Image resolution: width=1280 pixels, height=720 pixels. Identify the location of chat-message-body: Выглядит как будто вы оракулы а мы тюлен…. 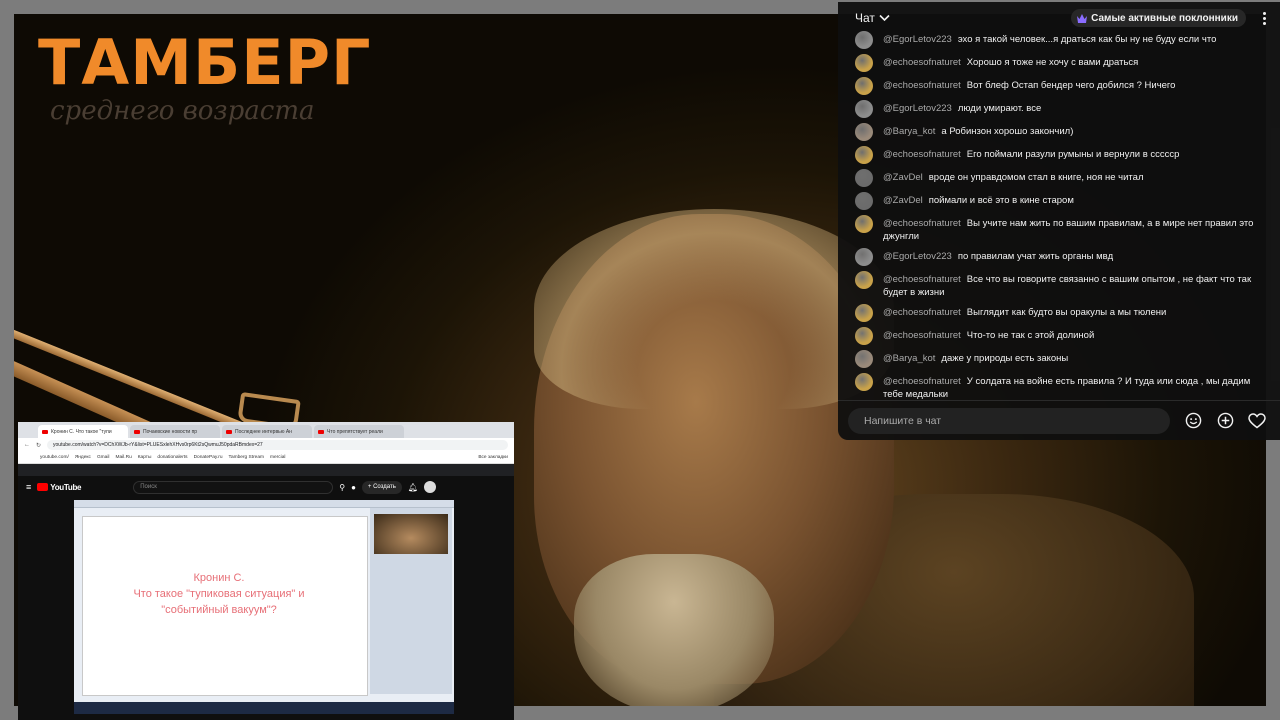
(1066, 312).